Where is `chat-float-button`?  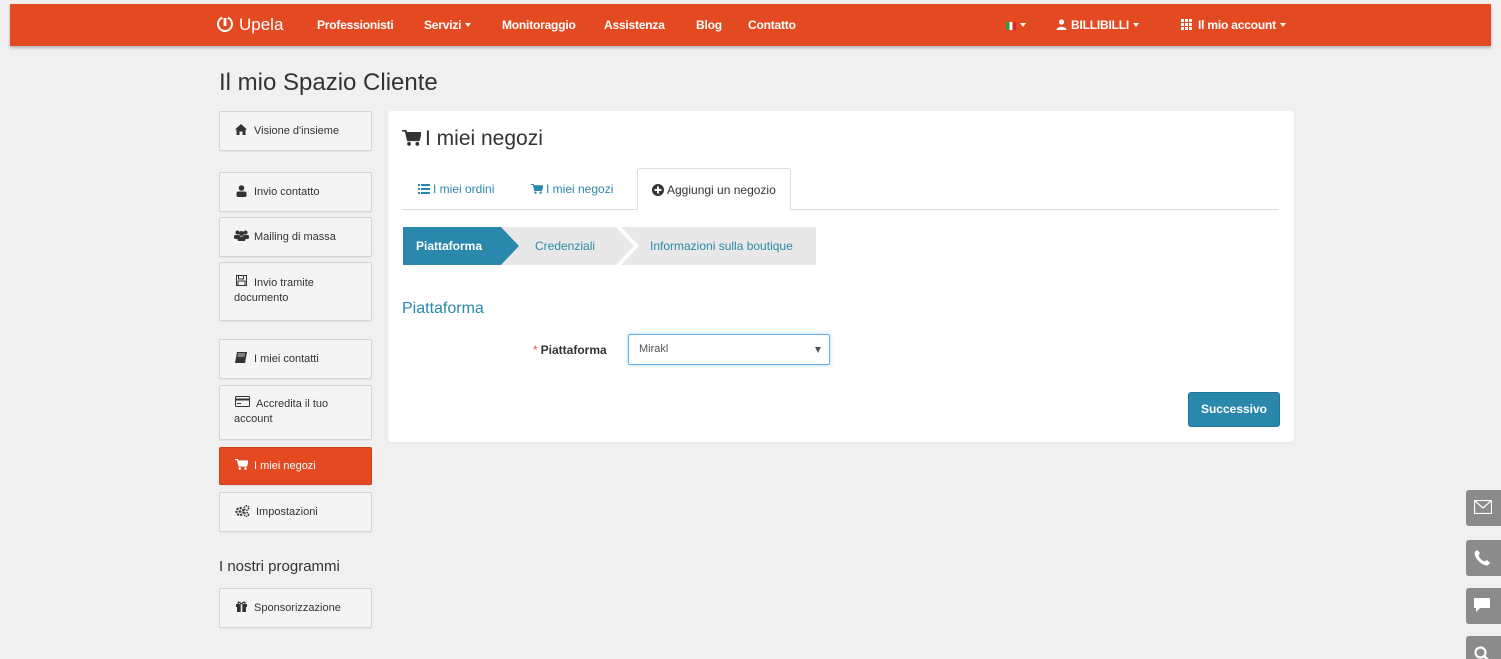 chat-float-button is located at coordinates (1483, 606).